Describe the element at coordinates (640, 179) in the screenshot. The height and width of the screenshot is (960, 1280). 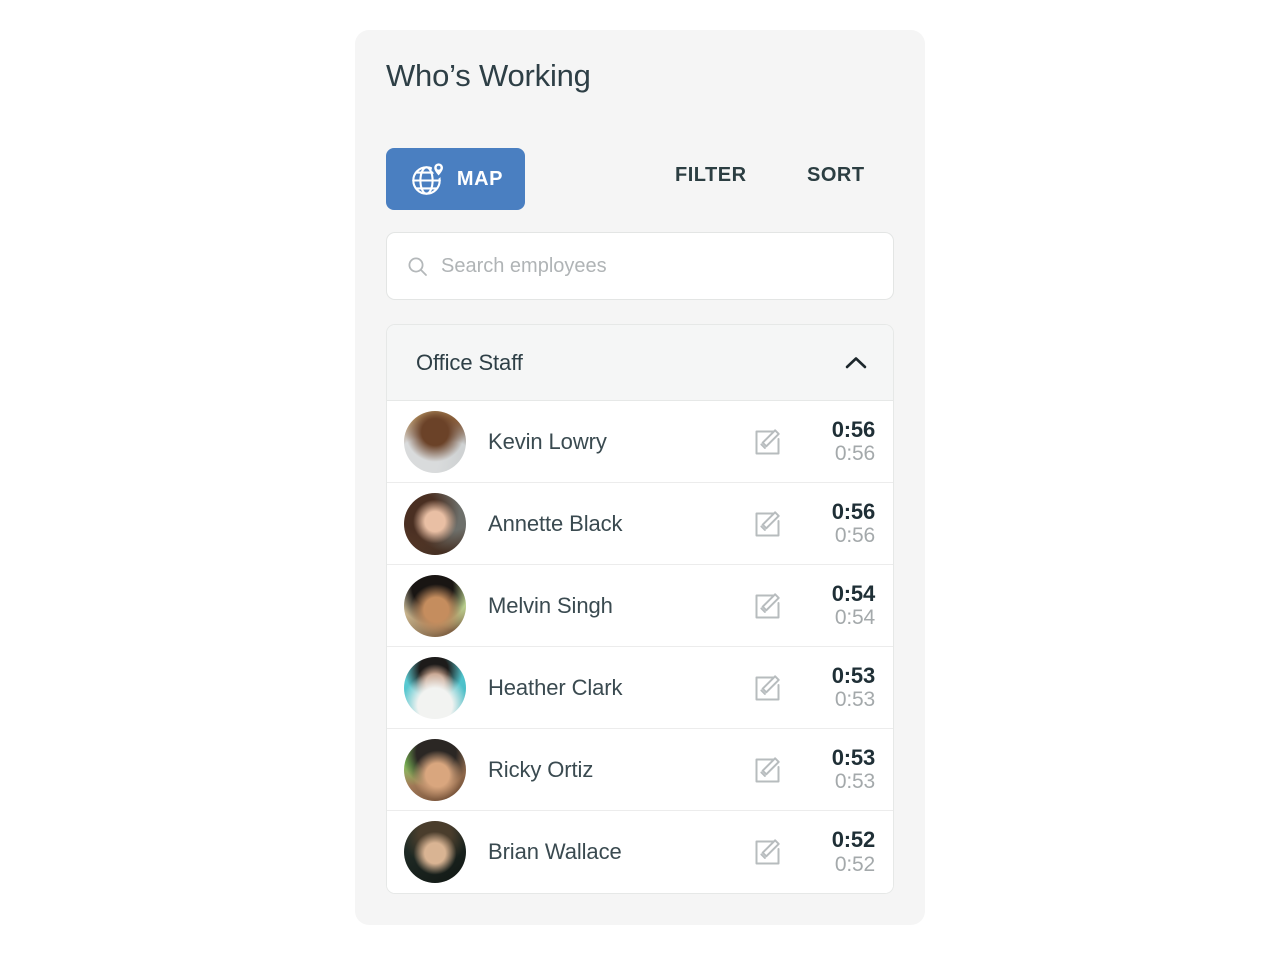
I see `action-bar: MAP FILTER SORT` at that location.